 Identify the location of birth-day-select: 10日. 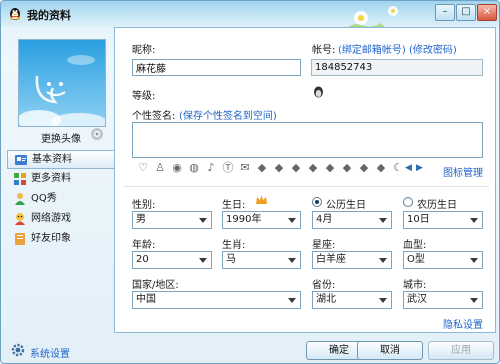
(443, 220).